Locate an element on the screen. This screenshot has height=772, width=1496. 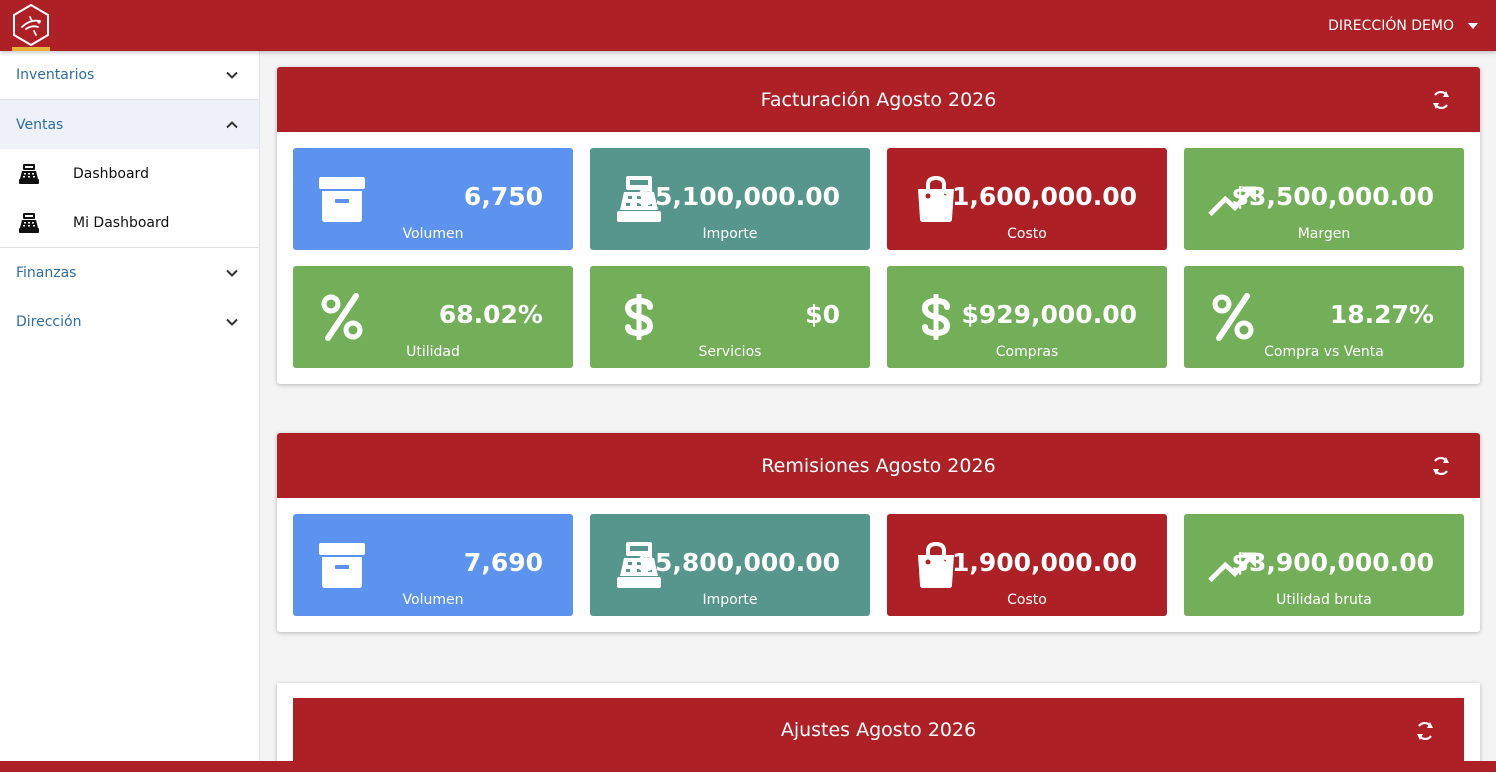
stat-label: Margen is located at coordinates (1324, 234).